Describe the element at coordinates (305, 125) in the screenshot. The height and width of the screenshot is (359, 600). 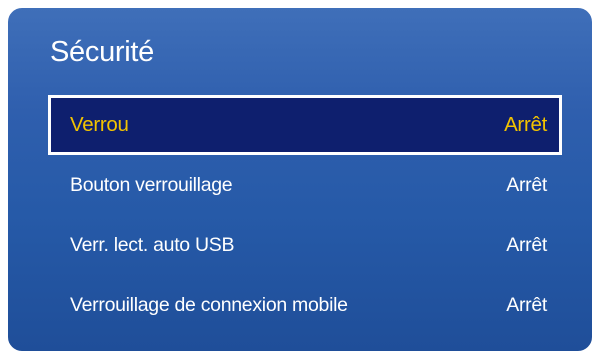
I see `menu-item-verrou: Verrou Arrêt` at that location.